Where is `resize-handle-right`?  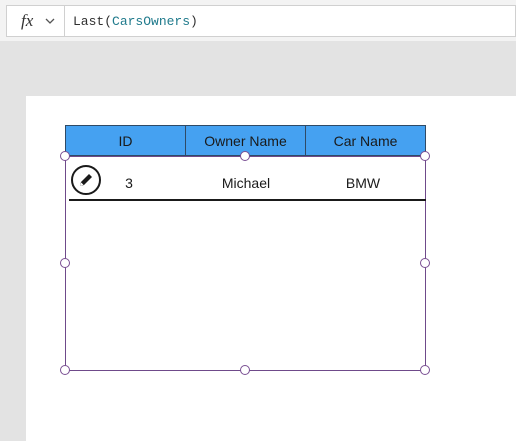 resize-handle-right is located at coordinates (425, 263).